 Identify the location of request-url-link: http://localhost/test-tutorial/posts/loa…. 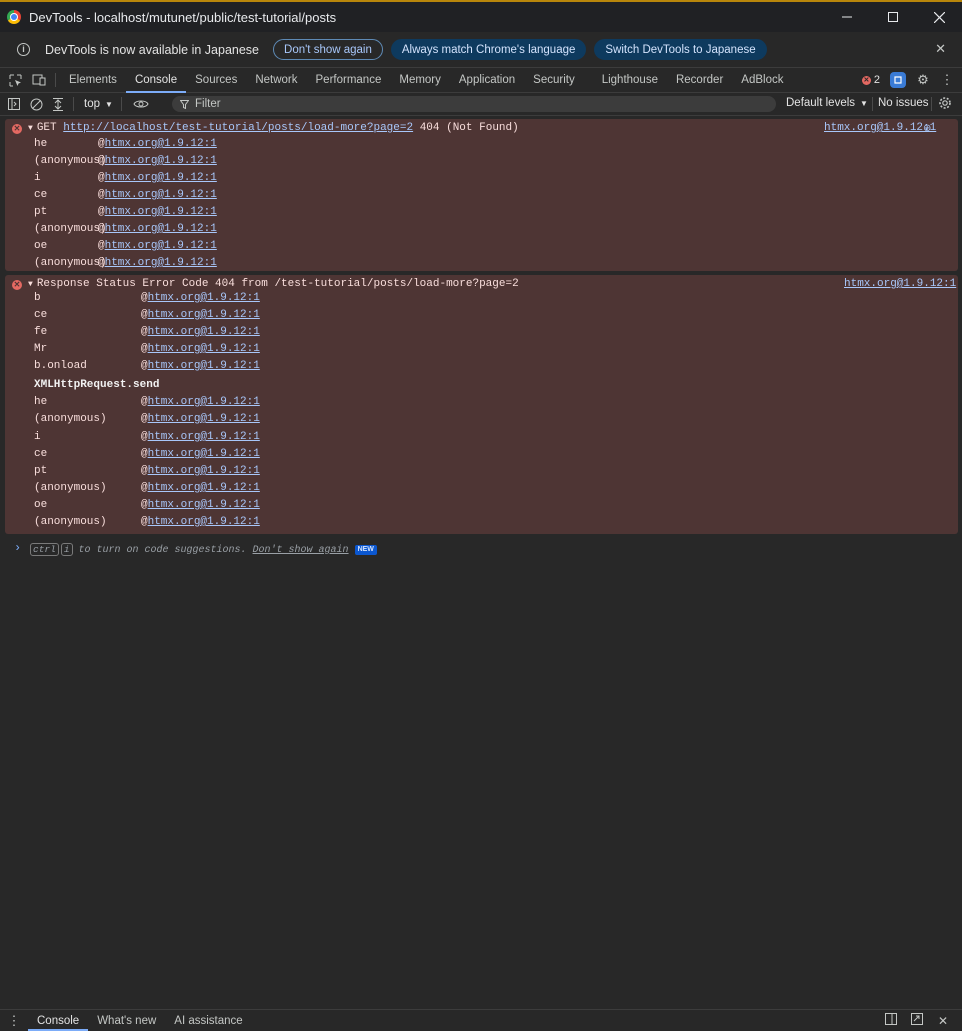
(238, 128).